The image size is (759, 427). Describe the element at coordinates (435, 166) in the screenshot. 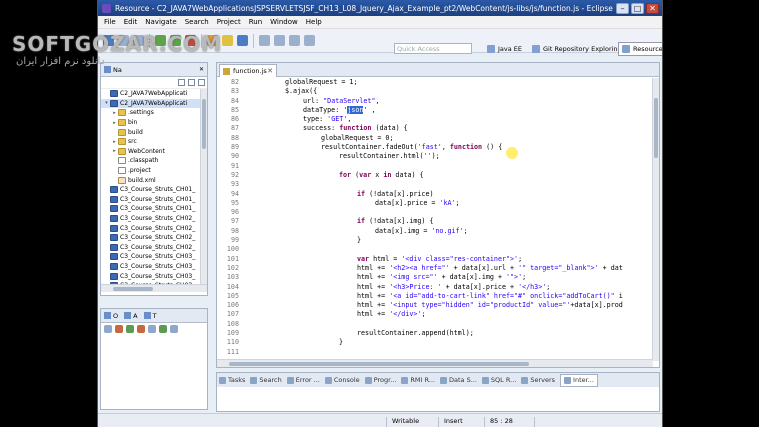

I see `code-line: 91` at that location.